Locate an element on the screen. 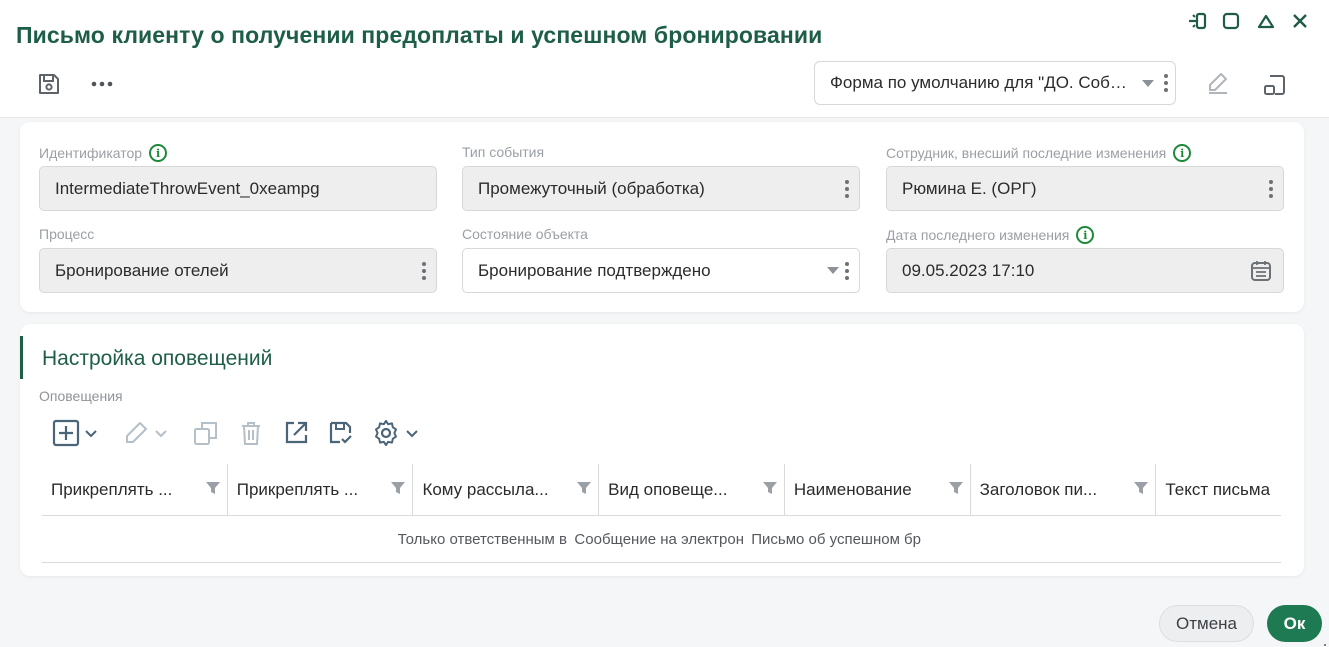 The width and height of the screenshot is (1329, 647). calendar-icon is located at coordinates (1261, 270).